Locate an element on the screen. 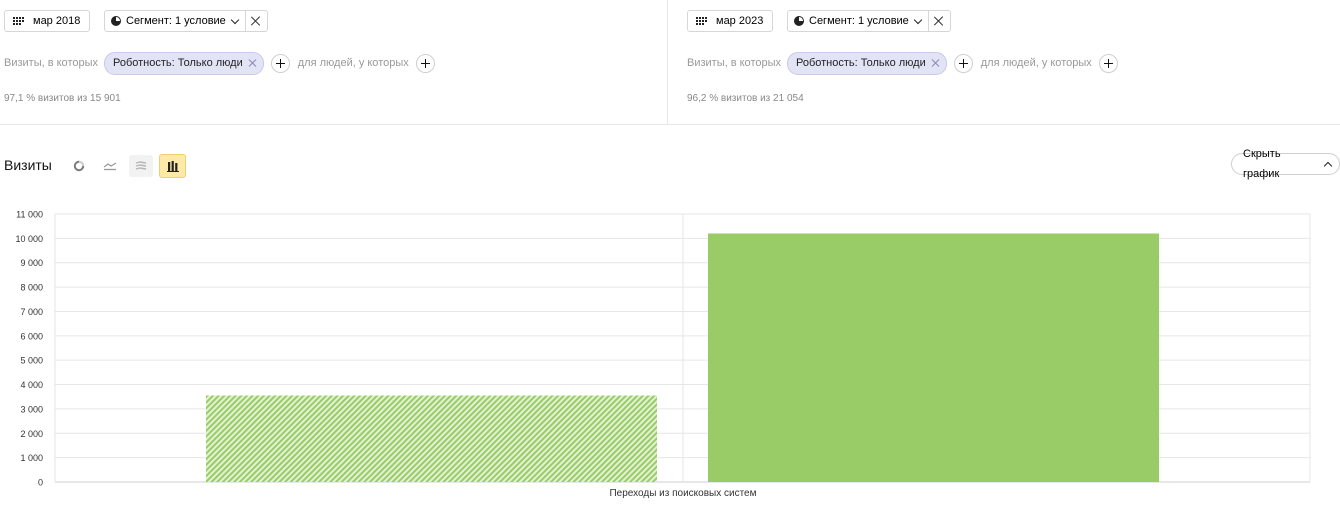 This screenshot has height=511, width=1340. hide-chart-label: Скрыть график is located at coordinates (1262, 164).